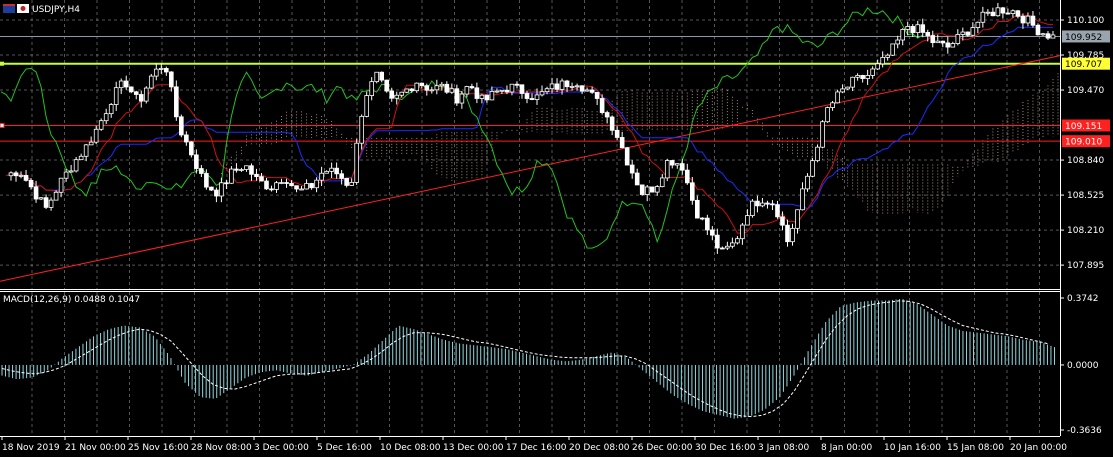 This screenshot has width=1113, height=457. I want to click on hline-anchor, so click(2, 63).